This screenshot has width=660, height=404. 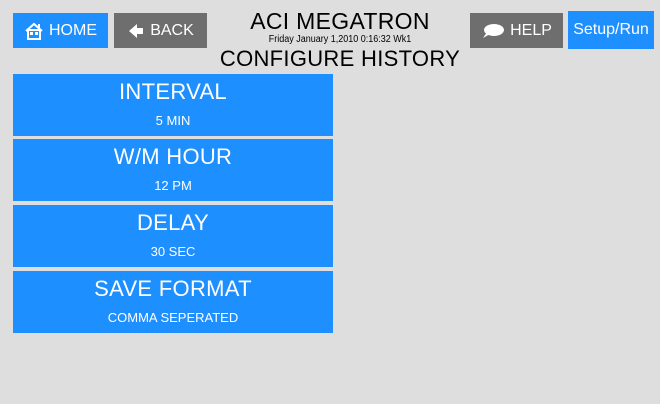 I want to click on datetime-display: Friday January 1,2010 0:16:32 Wk1, so click(x=340, y=39).